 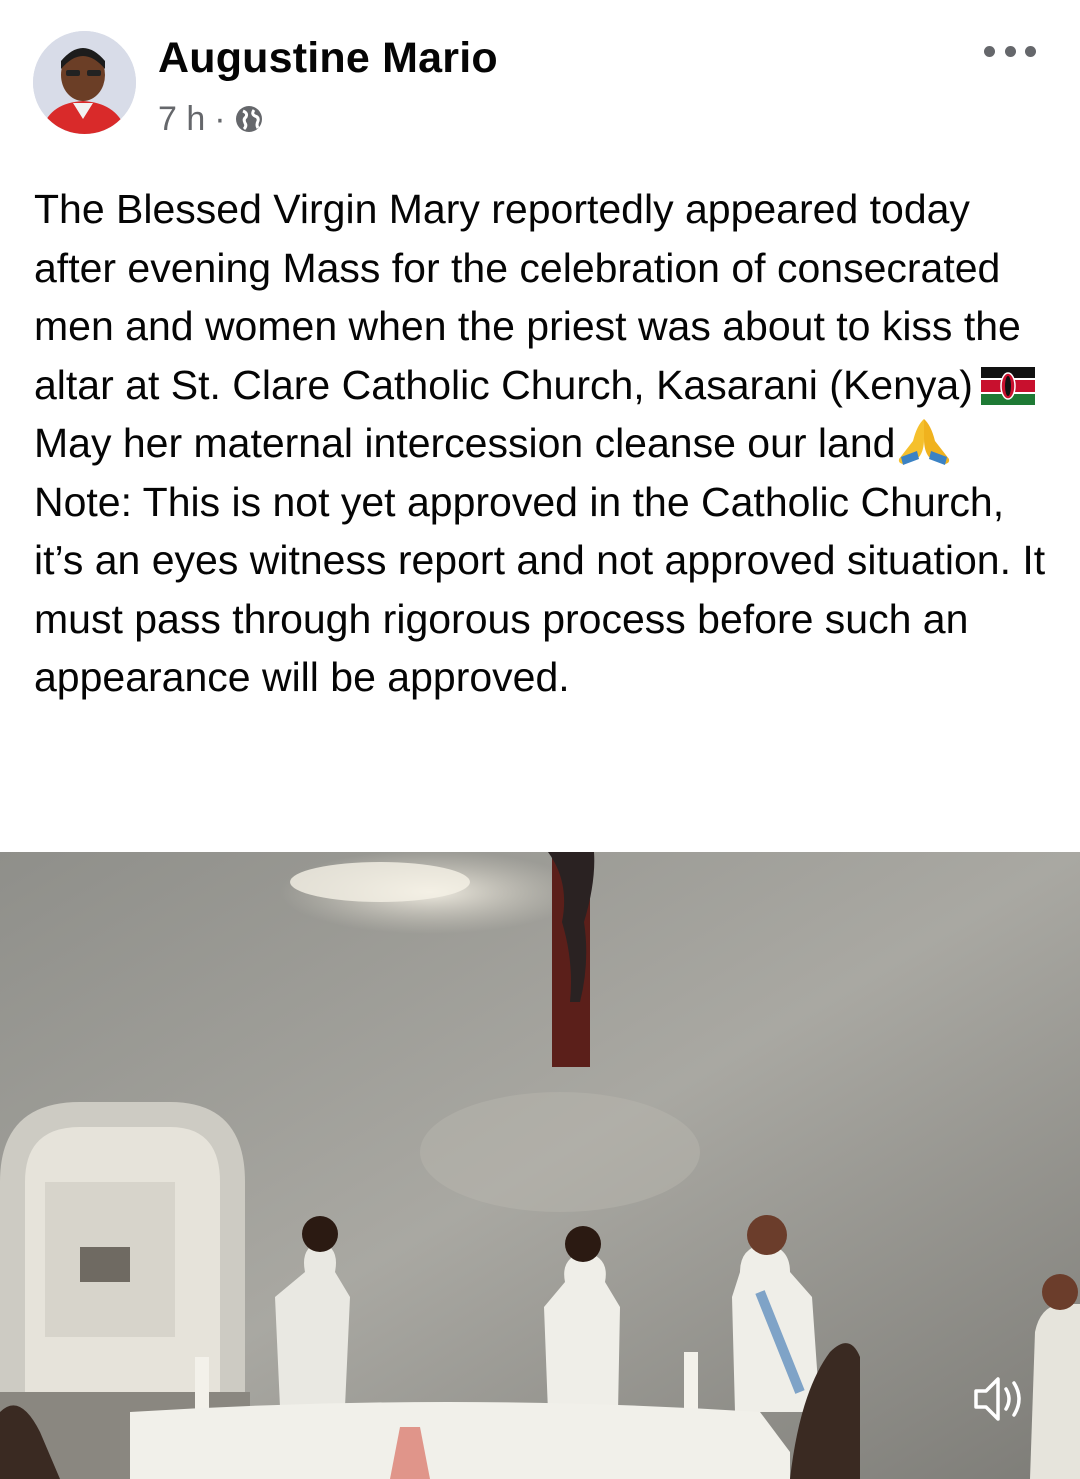 I want to click on more-dots-icon, so click(x=1010, y=51).